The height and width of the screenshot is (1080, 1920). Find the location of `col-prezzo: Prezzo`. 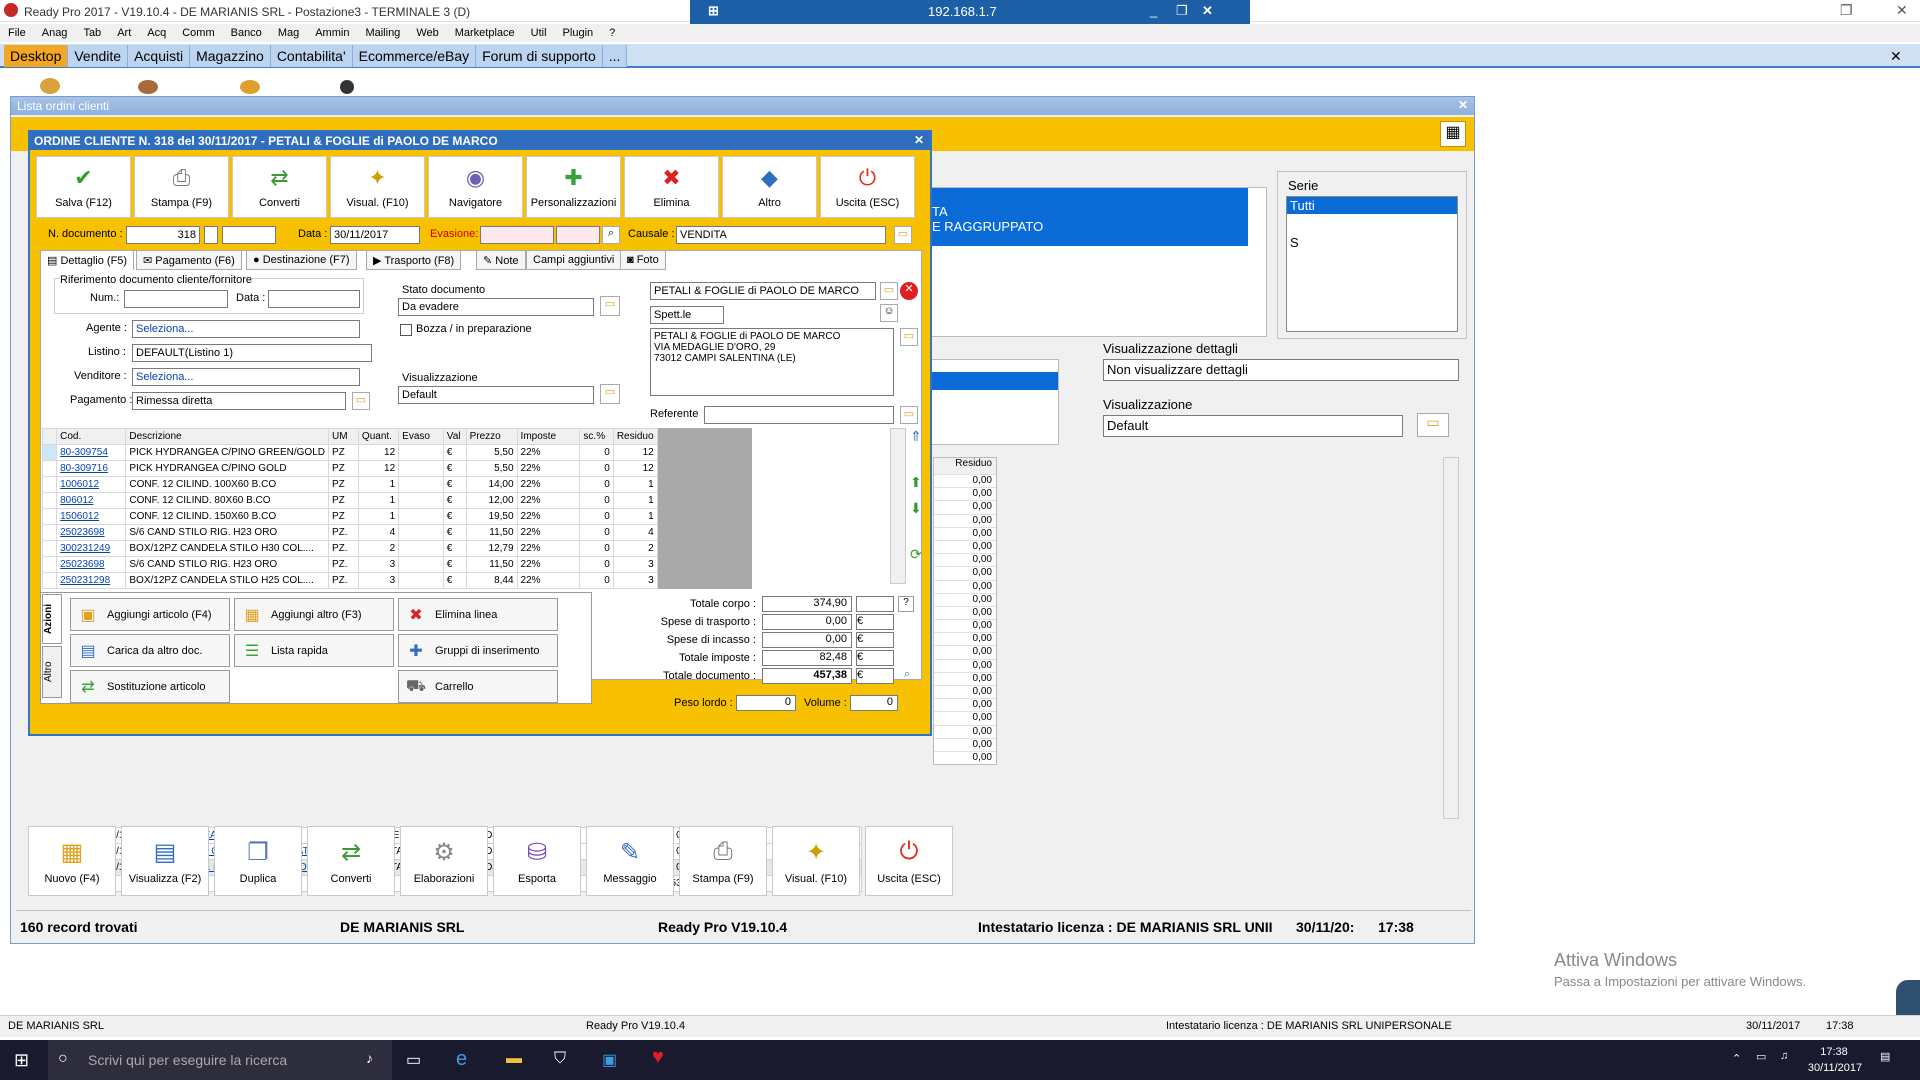

col-prezzo: Prezzo is located at coordinates (491, 436).